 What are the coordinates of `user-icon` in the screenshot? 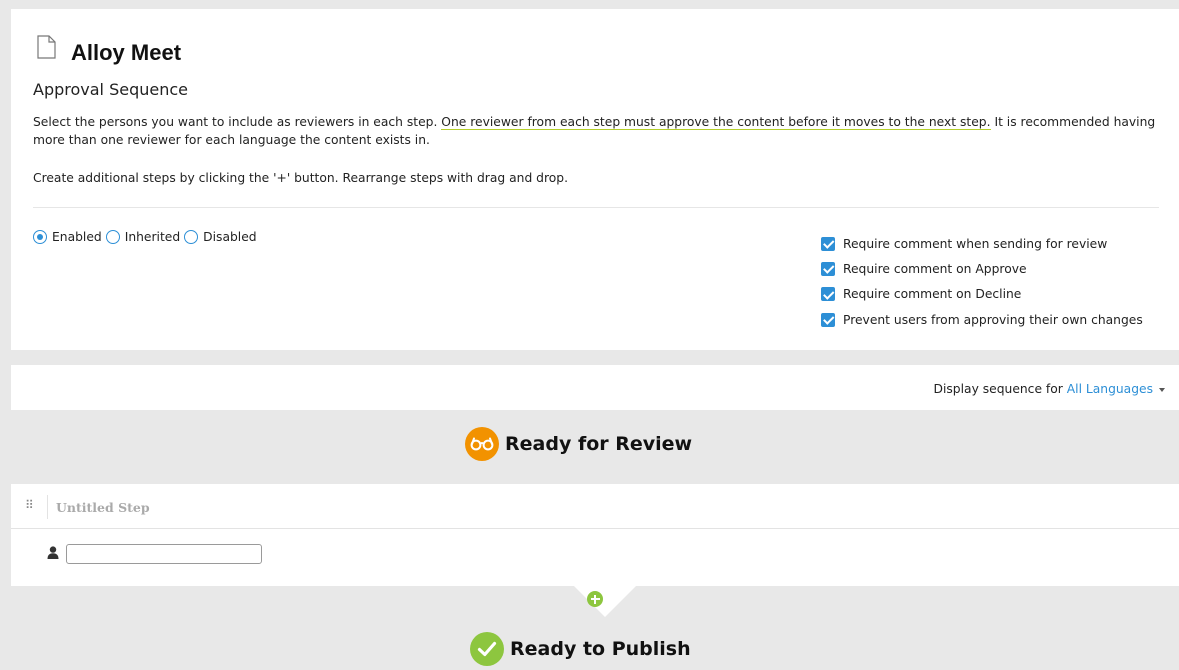 It's located at (53, 552).